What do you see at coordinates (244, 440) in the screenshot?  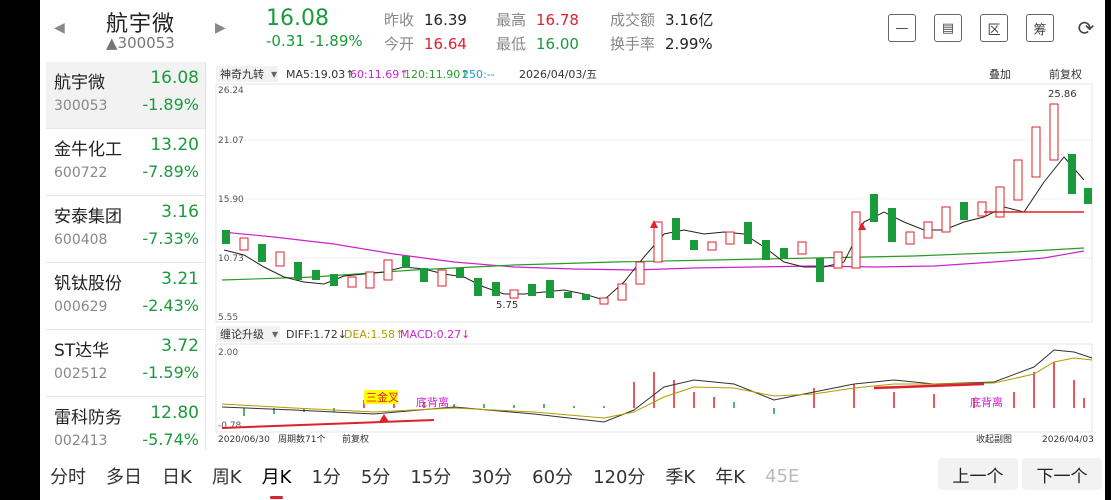 I see `start-date: 2020/06/30` at bounding box center [244, 440].